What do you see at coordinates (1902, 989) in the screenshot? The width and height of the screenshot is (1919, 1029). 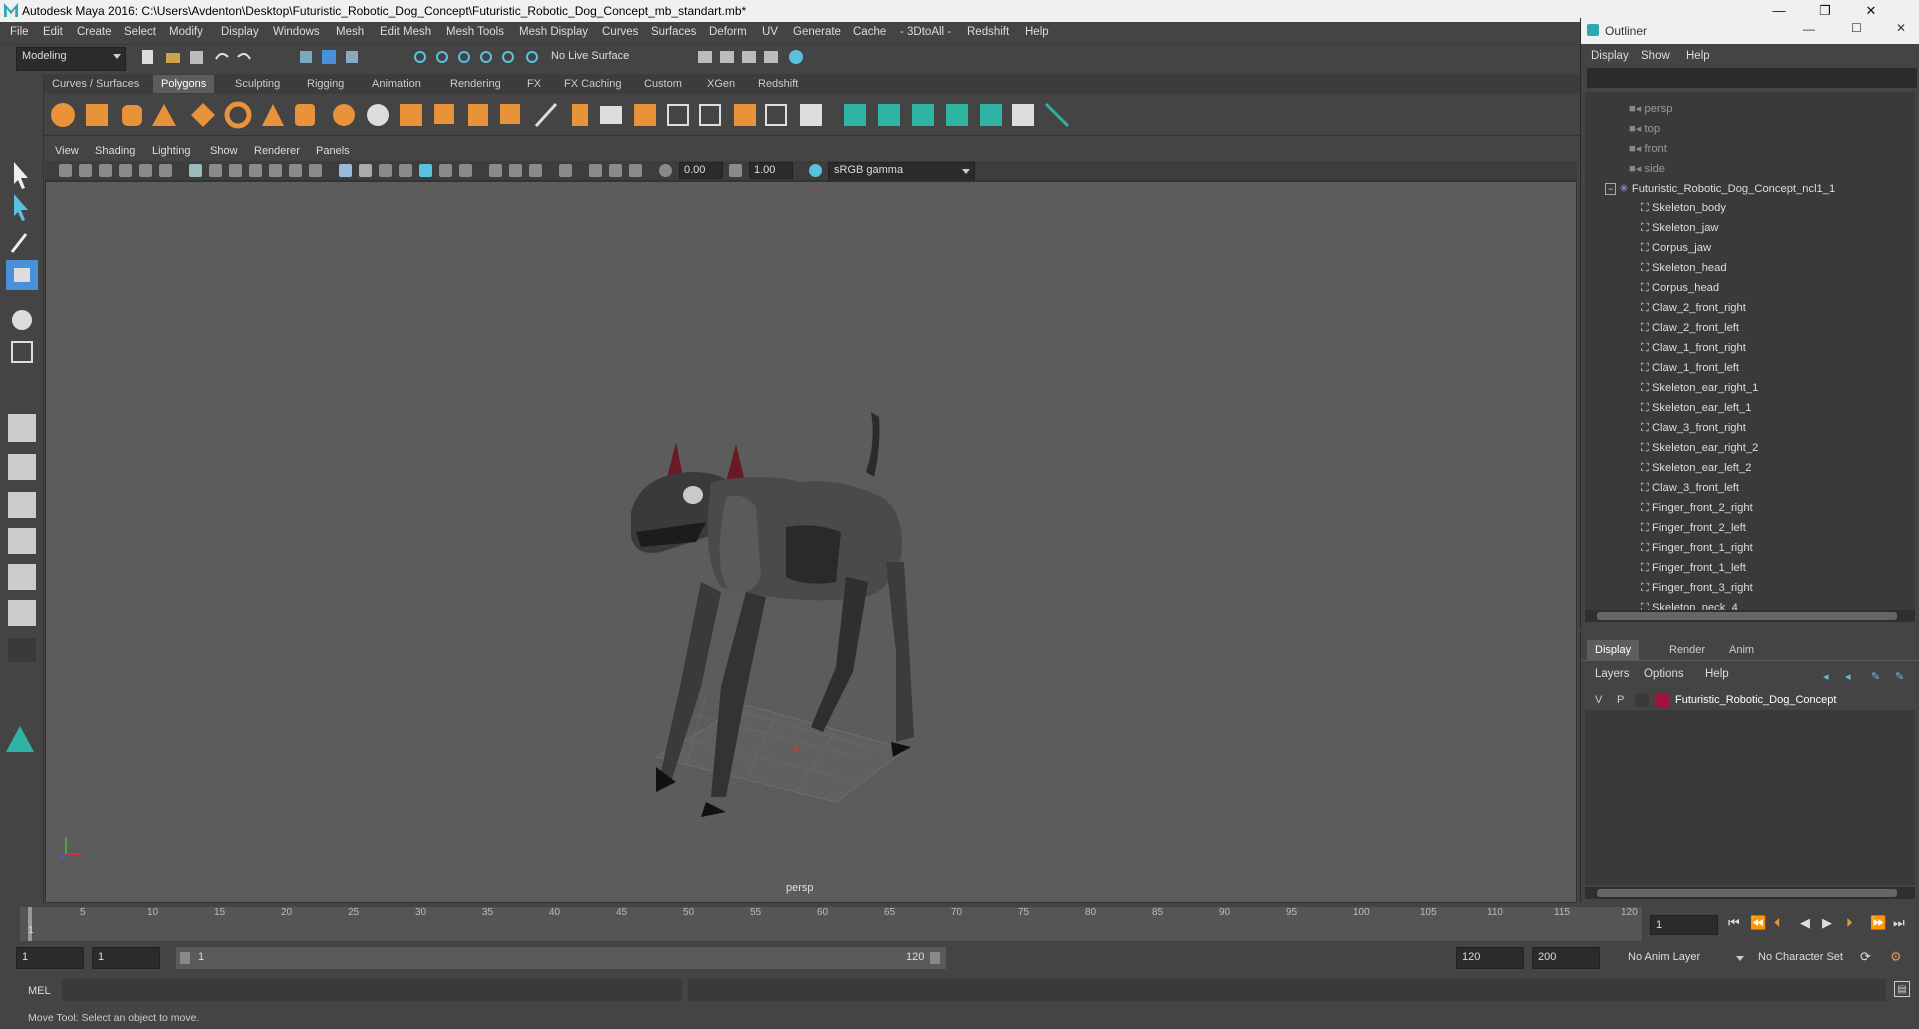 I see `script-editor-icon: ▤` at bounding box center [1902, 989].